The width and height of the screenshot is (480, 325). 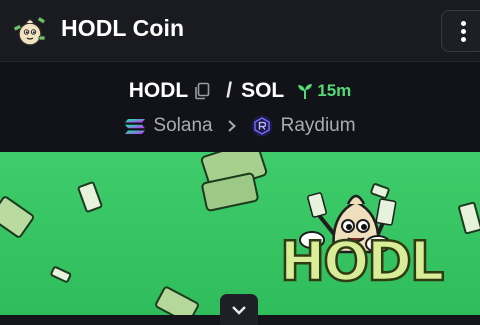 I want to click on chevron-right-icon, so click(x=231, y=126).